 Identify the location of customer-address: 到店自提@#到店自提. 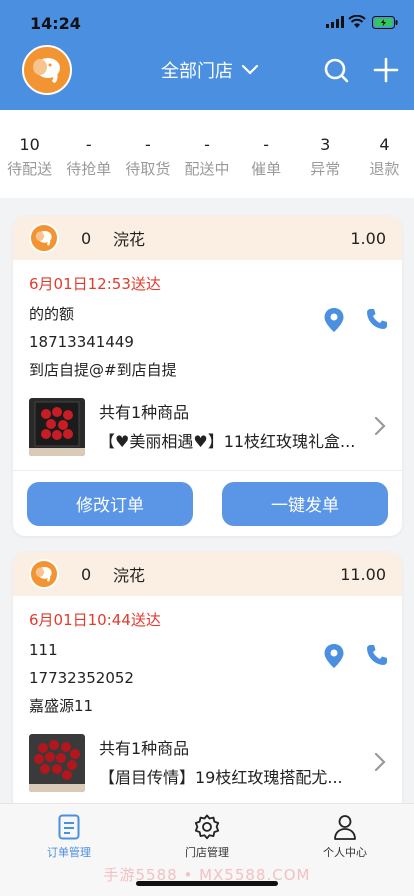
(103, 370).